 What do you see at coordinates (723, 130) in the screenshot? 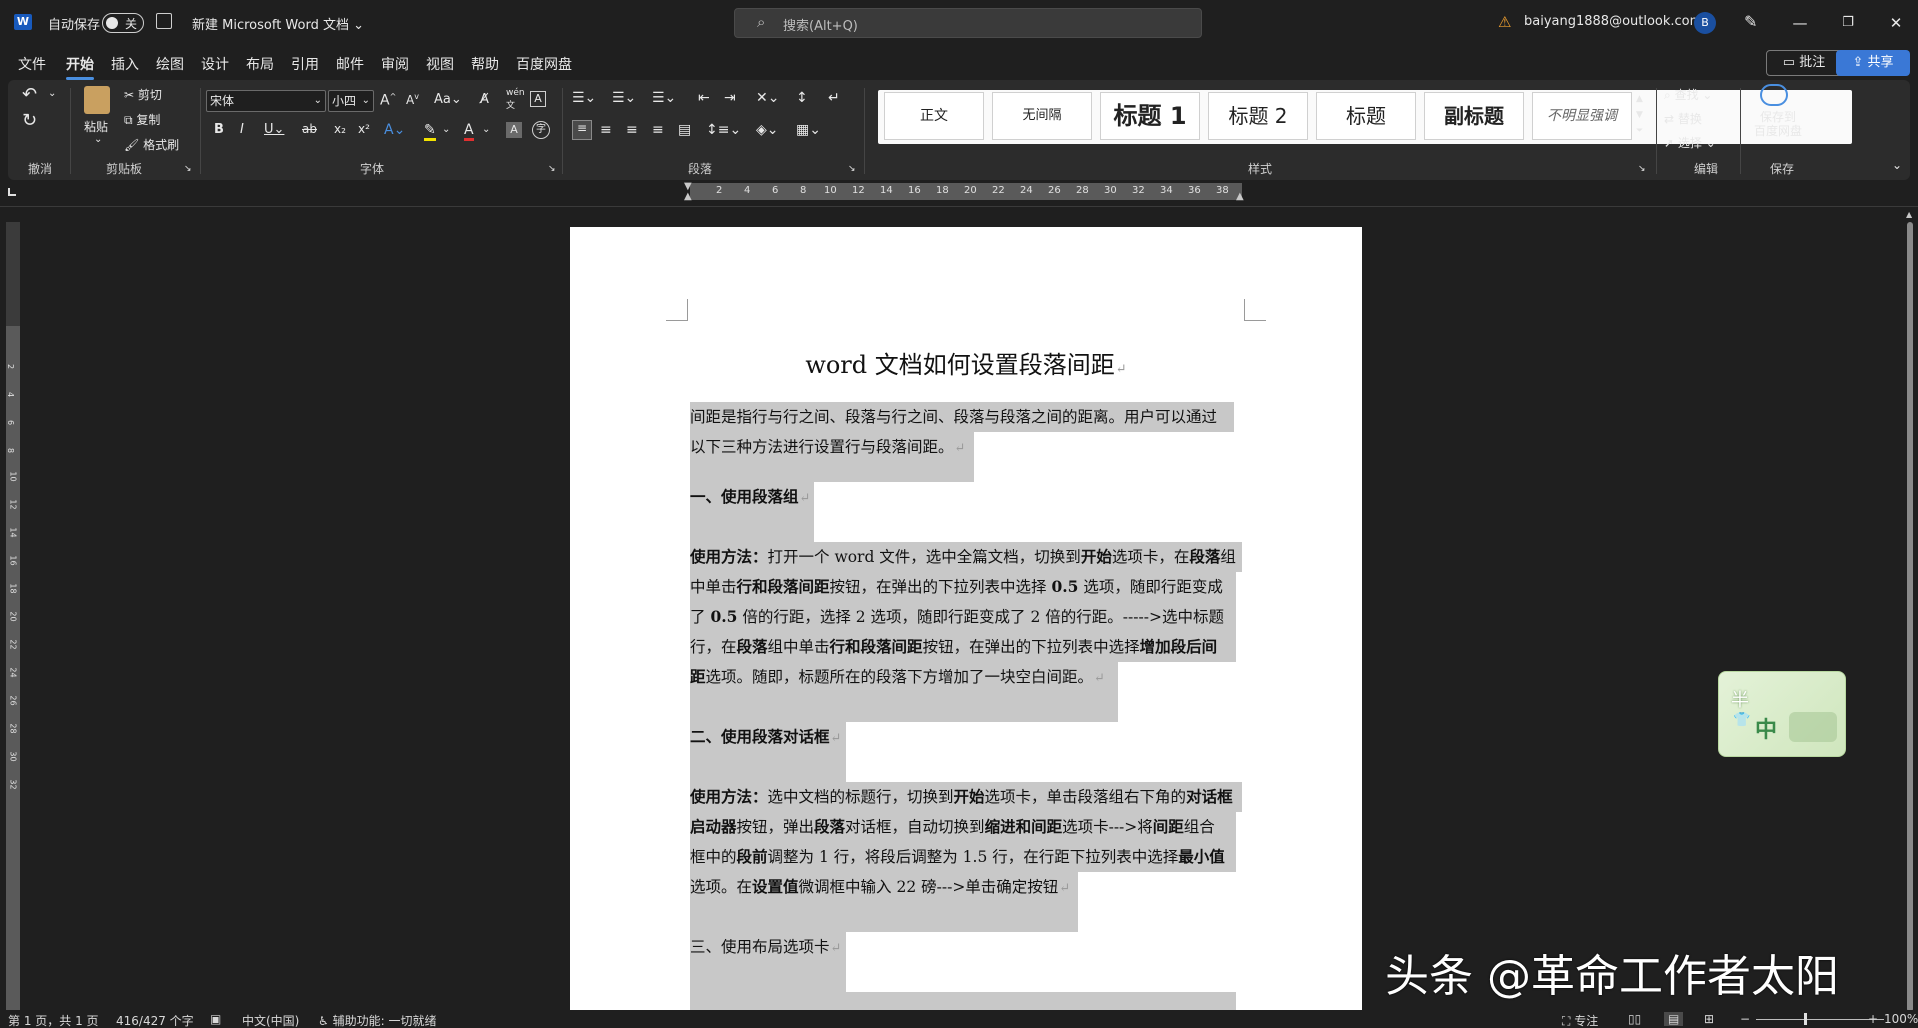
I see `line-spacing-icon: ↕≡⌄` at bounding box center [723, 130].